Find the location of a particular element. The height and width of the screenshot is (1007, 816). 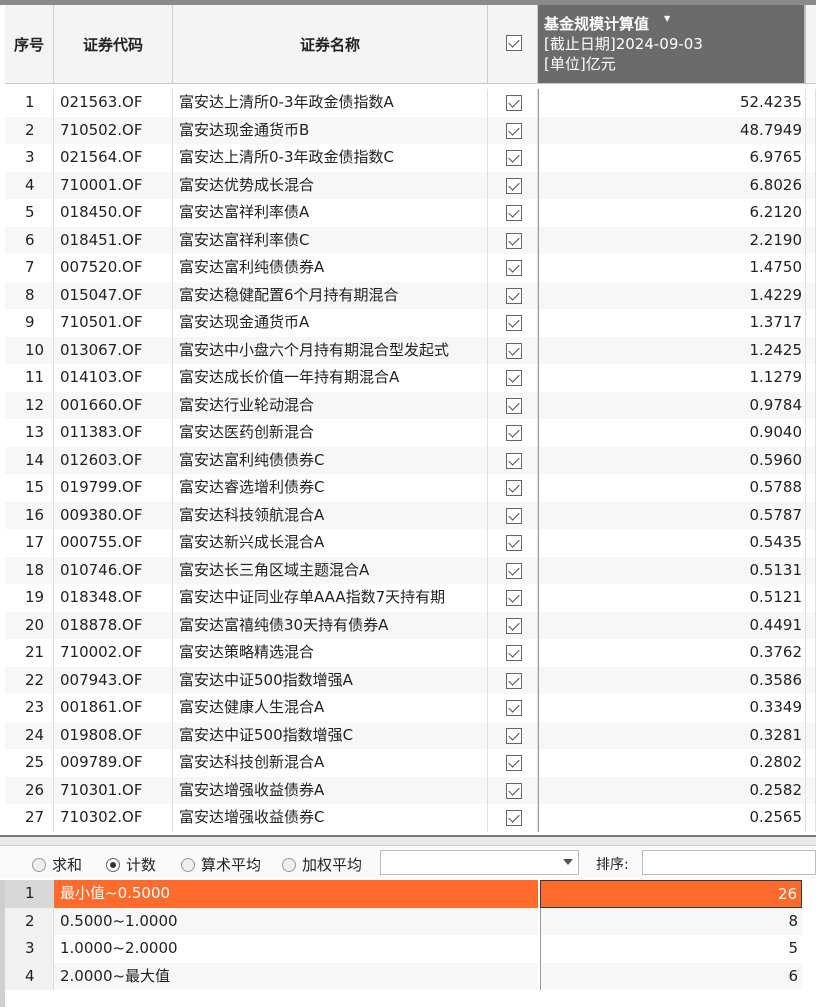

table-row: 6 018451.OF 富安达富祥利率债C 2.2190 is located at coordinates (410, 240).